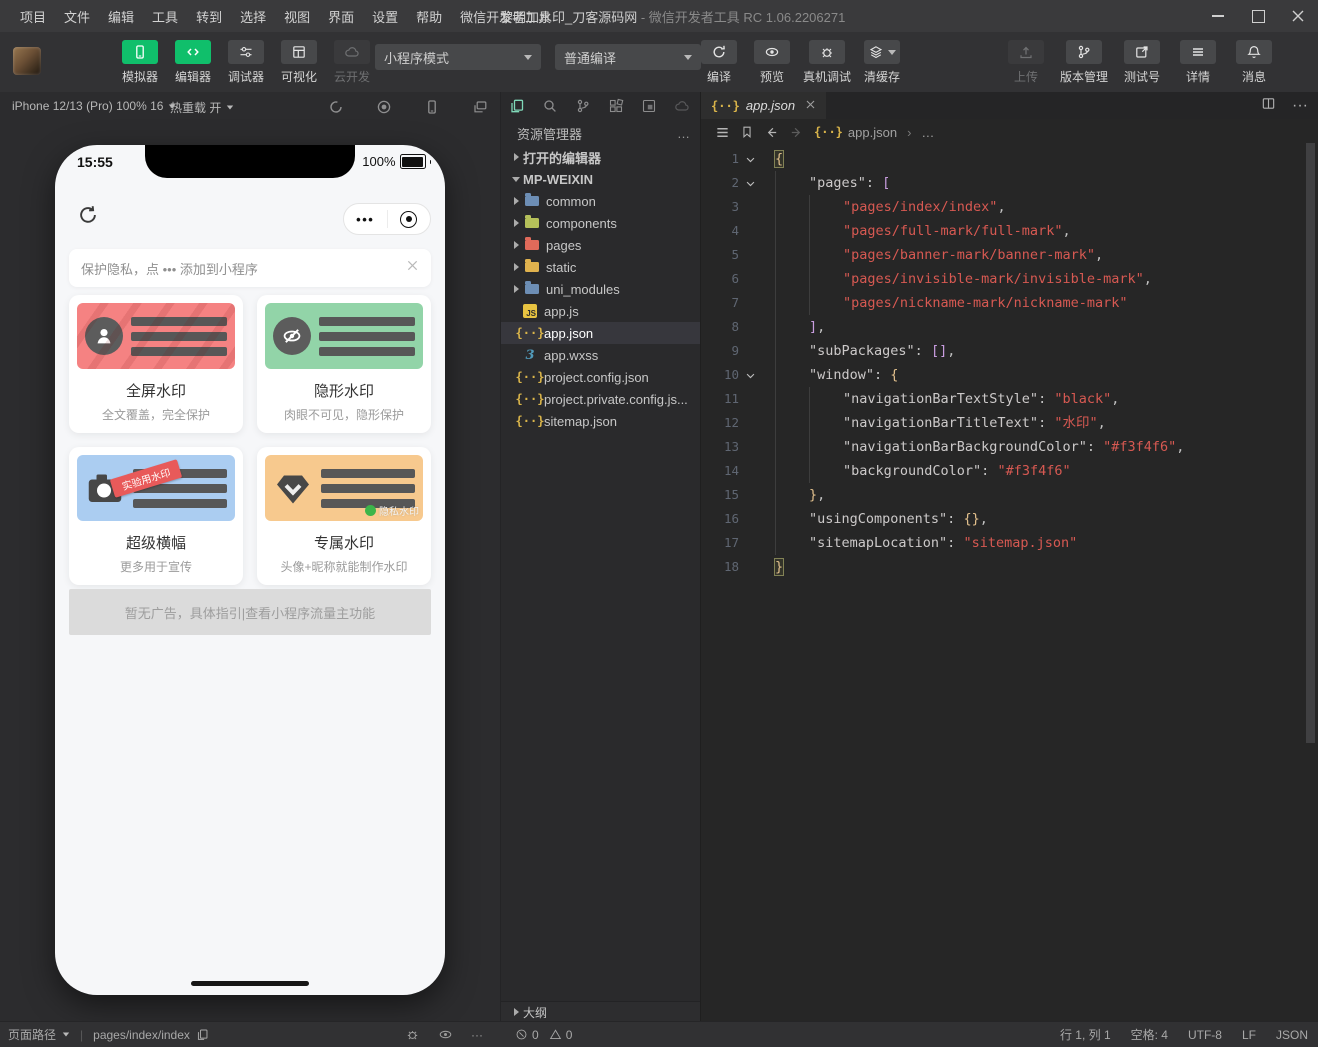 This screenshot has width=1318, height=1047. What do you see at coordinates (1249, 1035) in the screenshot?
I see `eol-setting: LF` at bounding box center [1249, 1035].